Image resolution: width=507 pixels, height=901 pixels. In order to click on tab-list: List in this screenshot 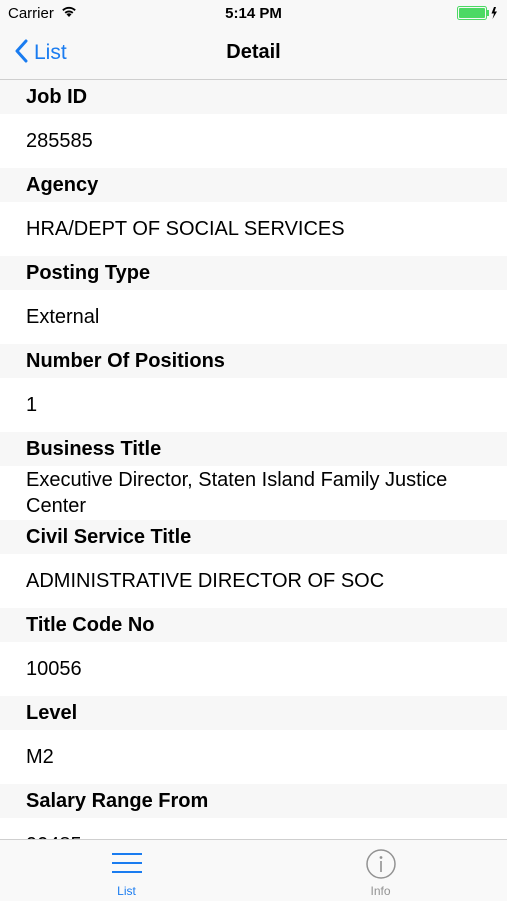, I will do `click(126, 870)`.